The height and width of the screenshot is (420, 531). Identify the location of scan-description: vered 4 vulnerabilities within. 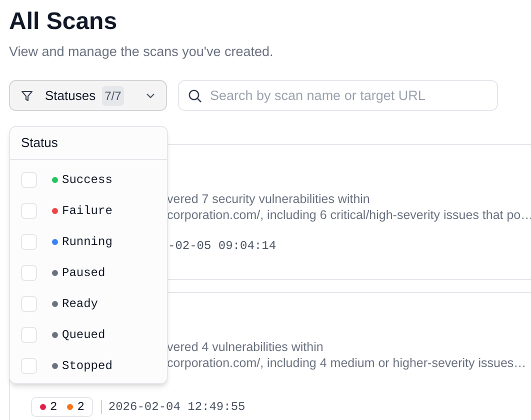
(245, 347).